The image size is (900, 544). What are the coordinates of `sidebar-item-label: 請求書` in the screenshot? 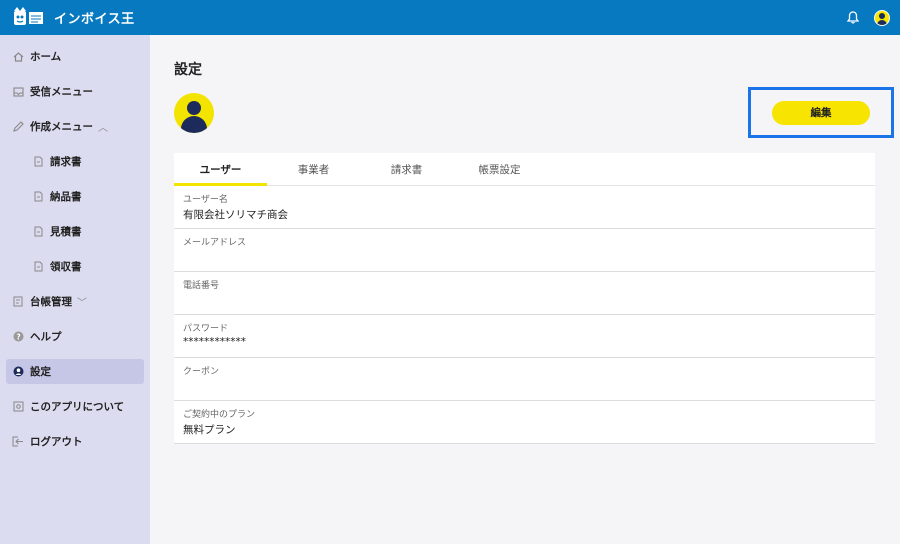 It's located at (66, 162).